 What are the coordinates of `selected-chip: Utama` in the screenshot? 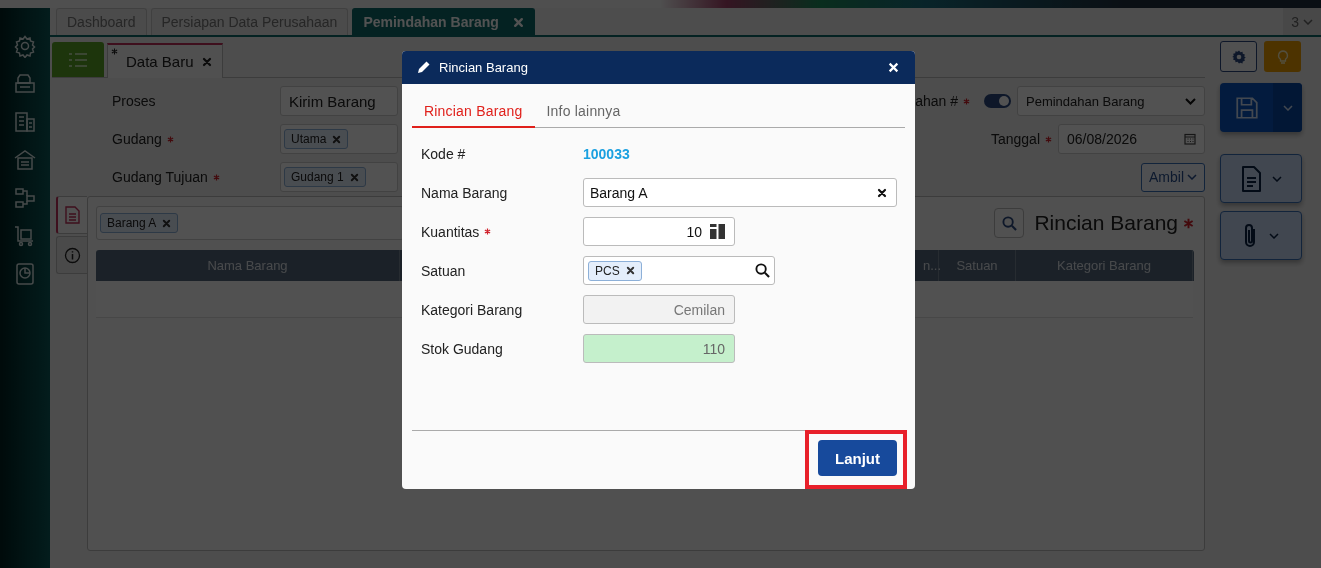 It's located at (316, 139).